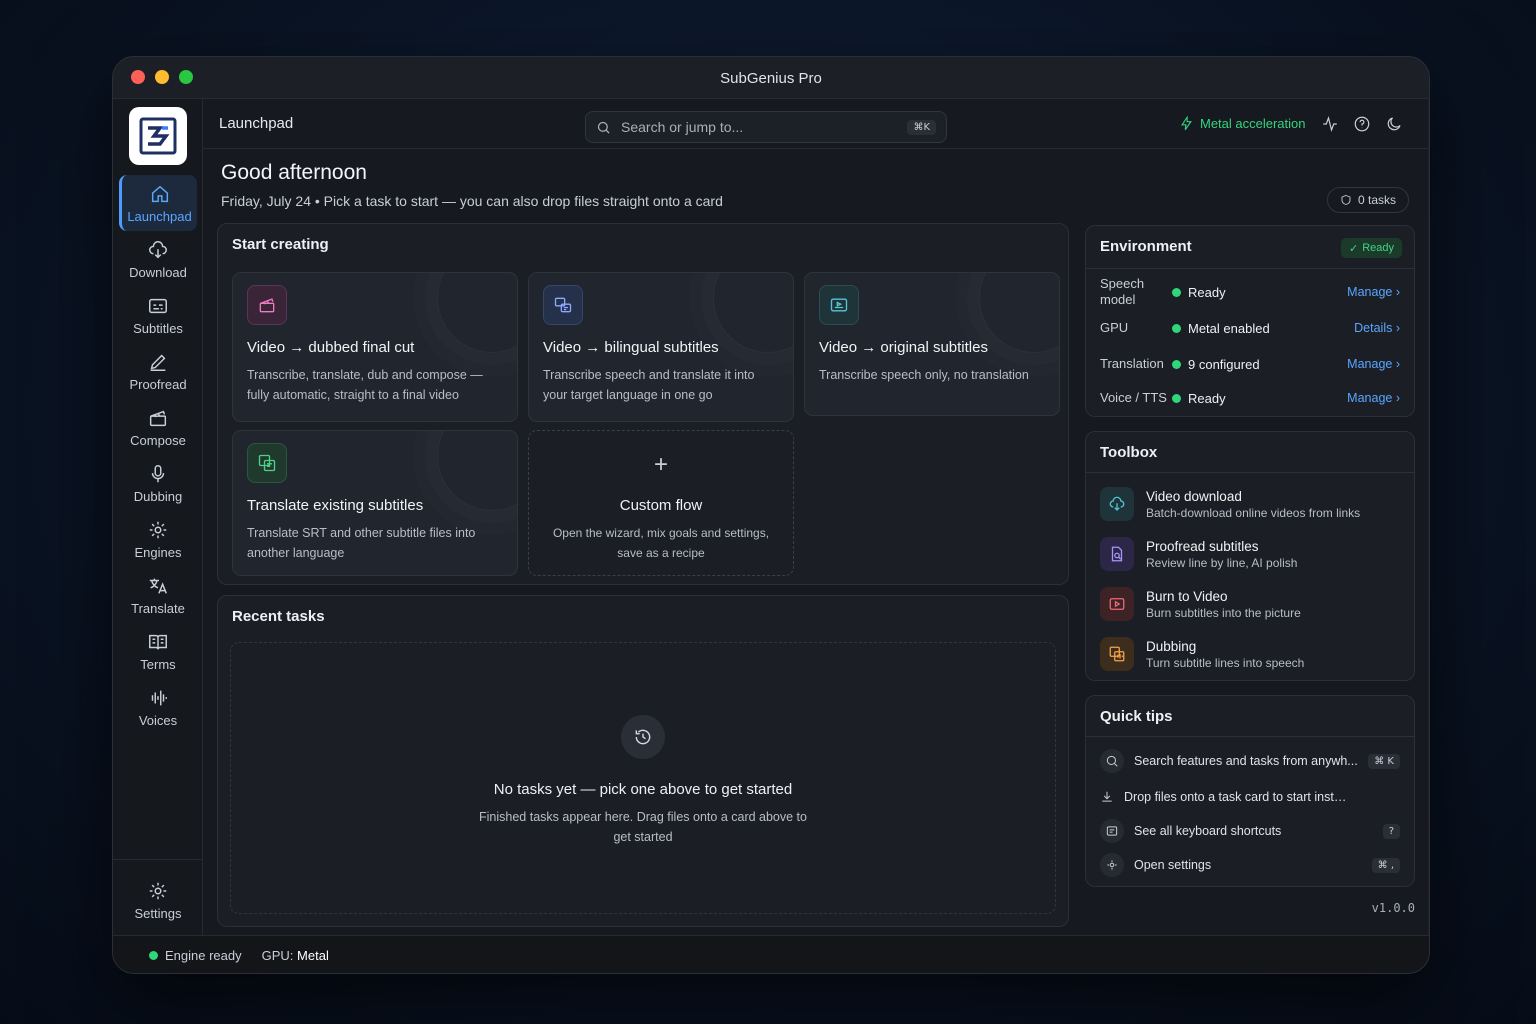 This screenshot has width=1536, height=1024. Describe the element at coordinates (1112, 831) in the screenshot. I see `tip-icon` at that location.